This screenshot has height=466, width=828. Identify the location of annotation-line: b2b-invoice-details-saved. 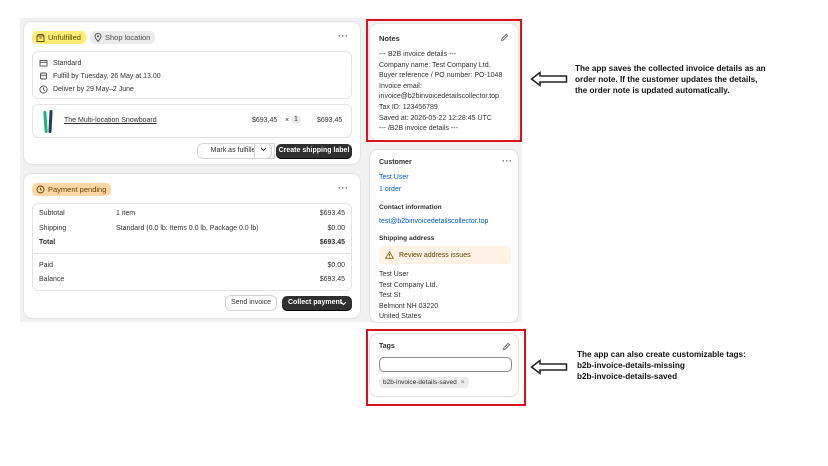
(627, 376).